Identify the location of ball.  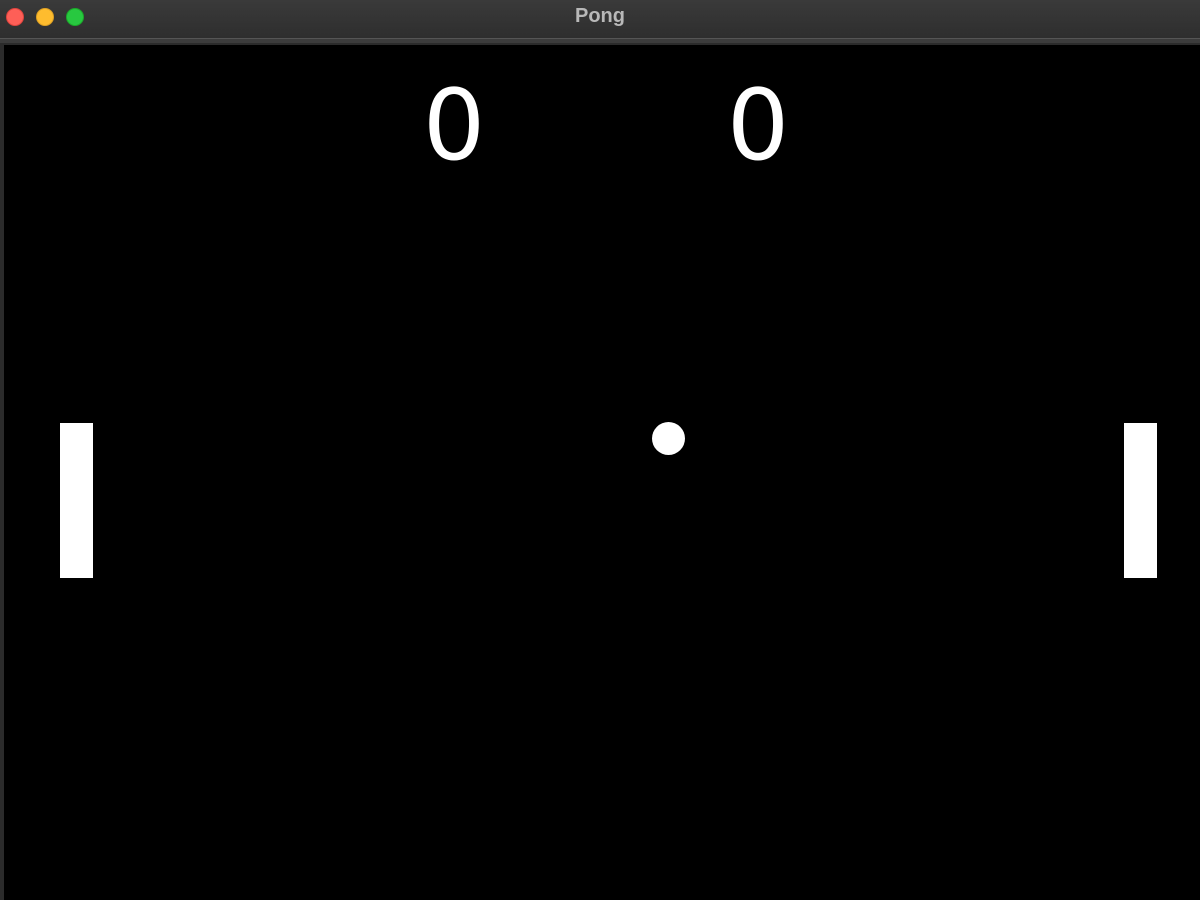
(668, 438).